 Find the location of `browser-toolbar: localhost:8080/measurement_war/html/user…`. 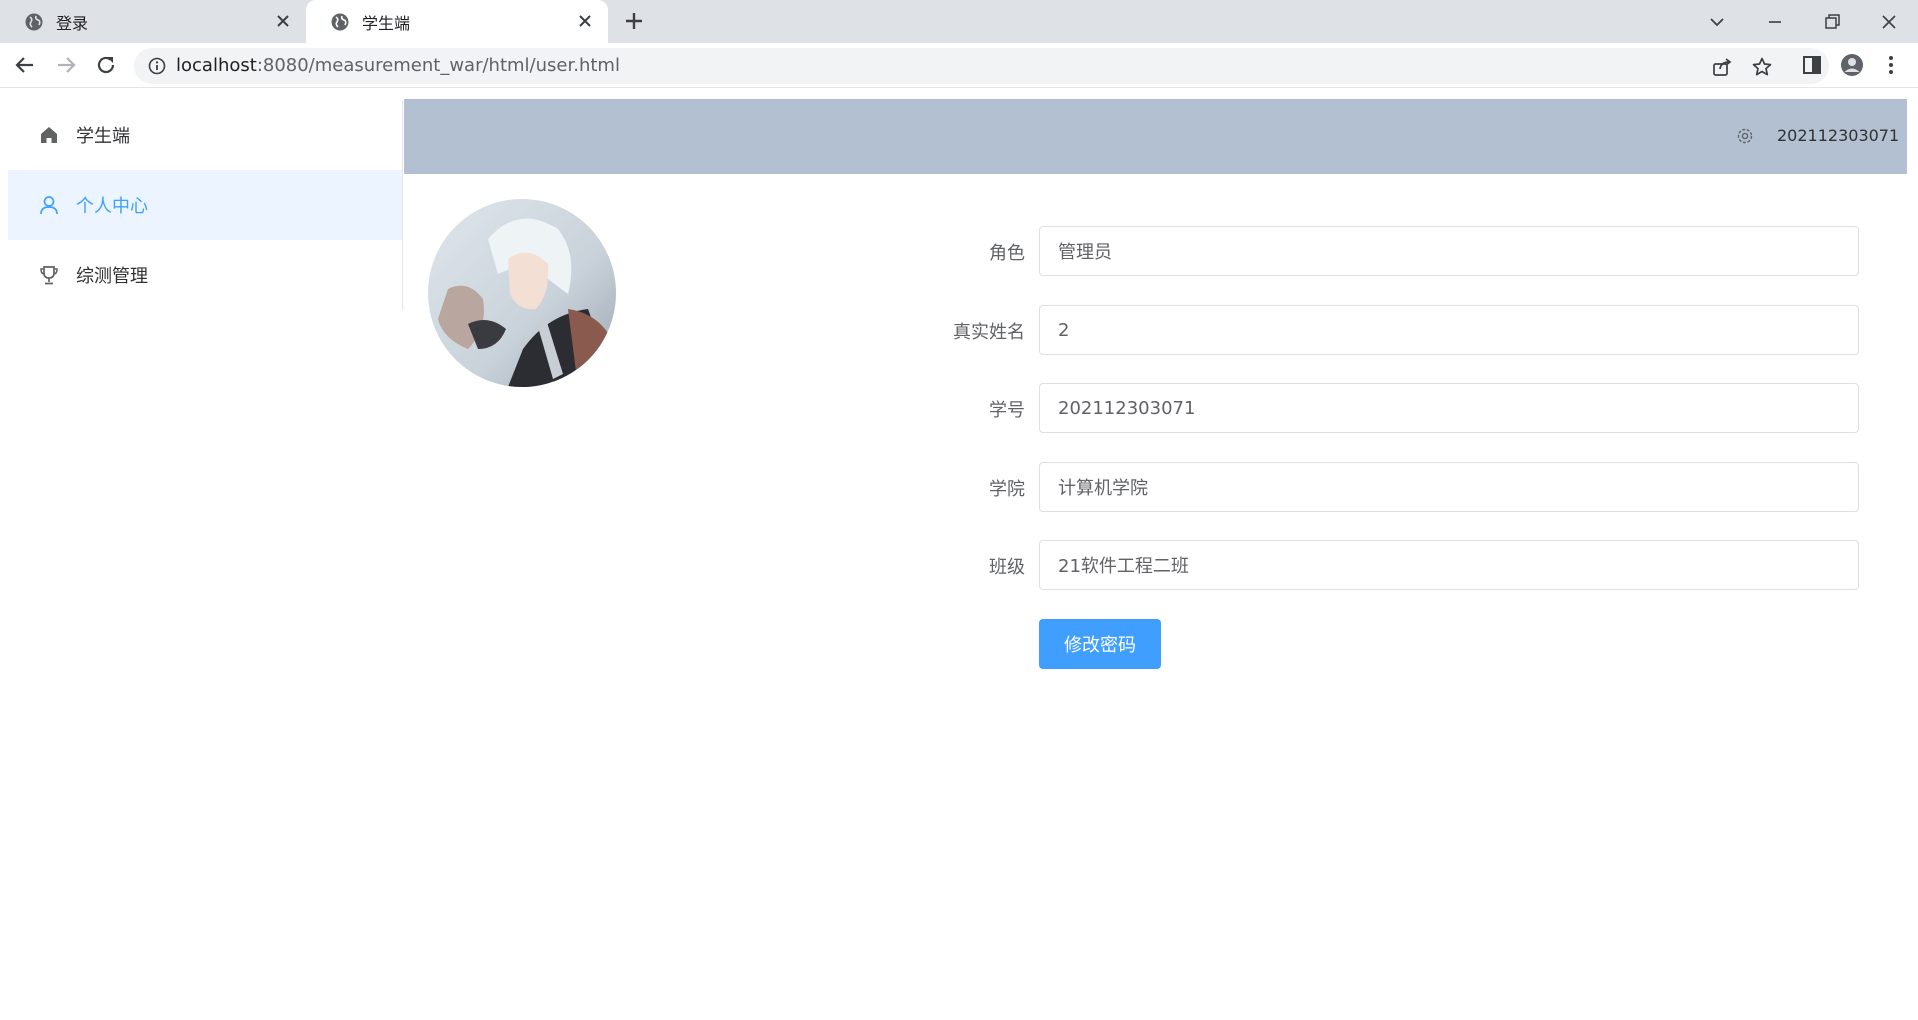

browser-toolbar: localhost:8080/measurement_war/html/user… is located at coordinates (959, 65).